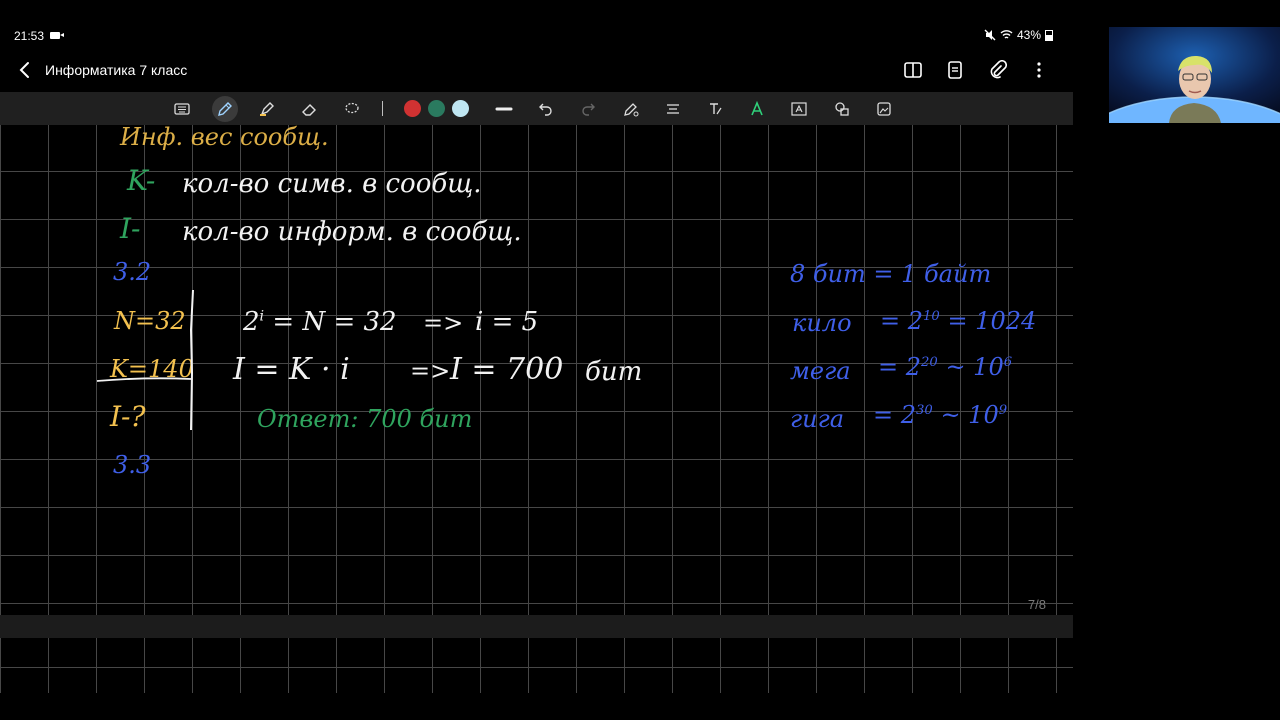 The image size is (1280, 720). I want to click on drawing-toolbar, so click(536, 108).